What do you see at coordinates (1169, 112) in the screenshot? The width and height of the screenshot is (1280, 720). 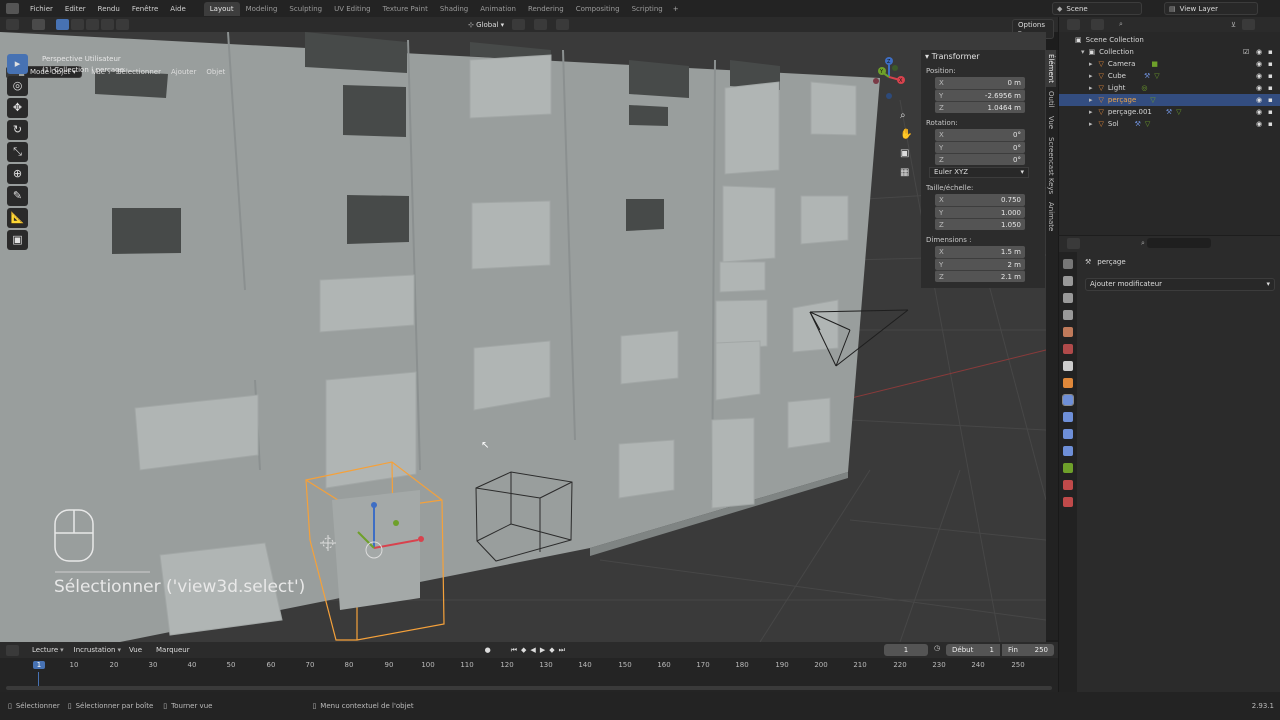 I see `outliner-item-percage-001: ▸ ▽ perçage.001 ⚒ ▽ ◉ ▪` at bounding box center [1169, 112].